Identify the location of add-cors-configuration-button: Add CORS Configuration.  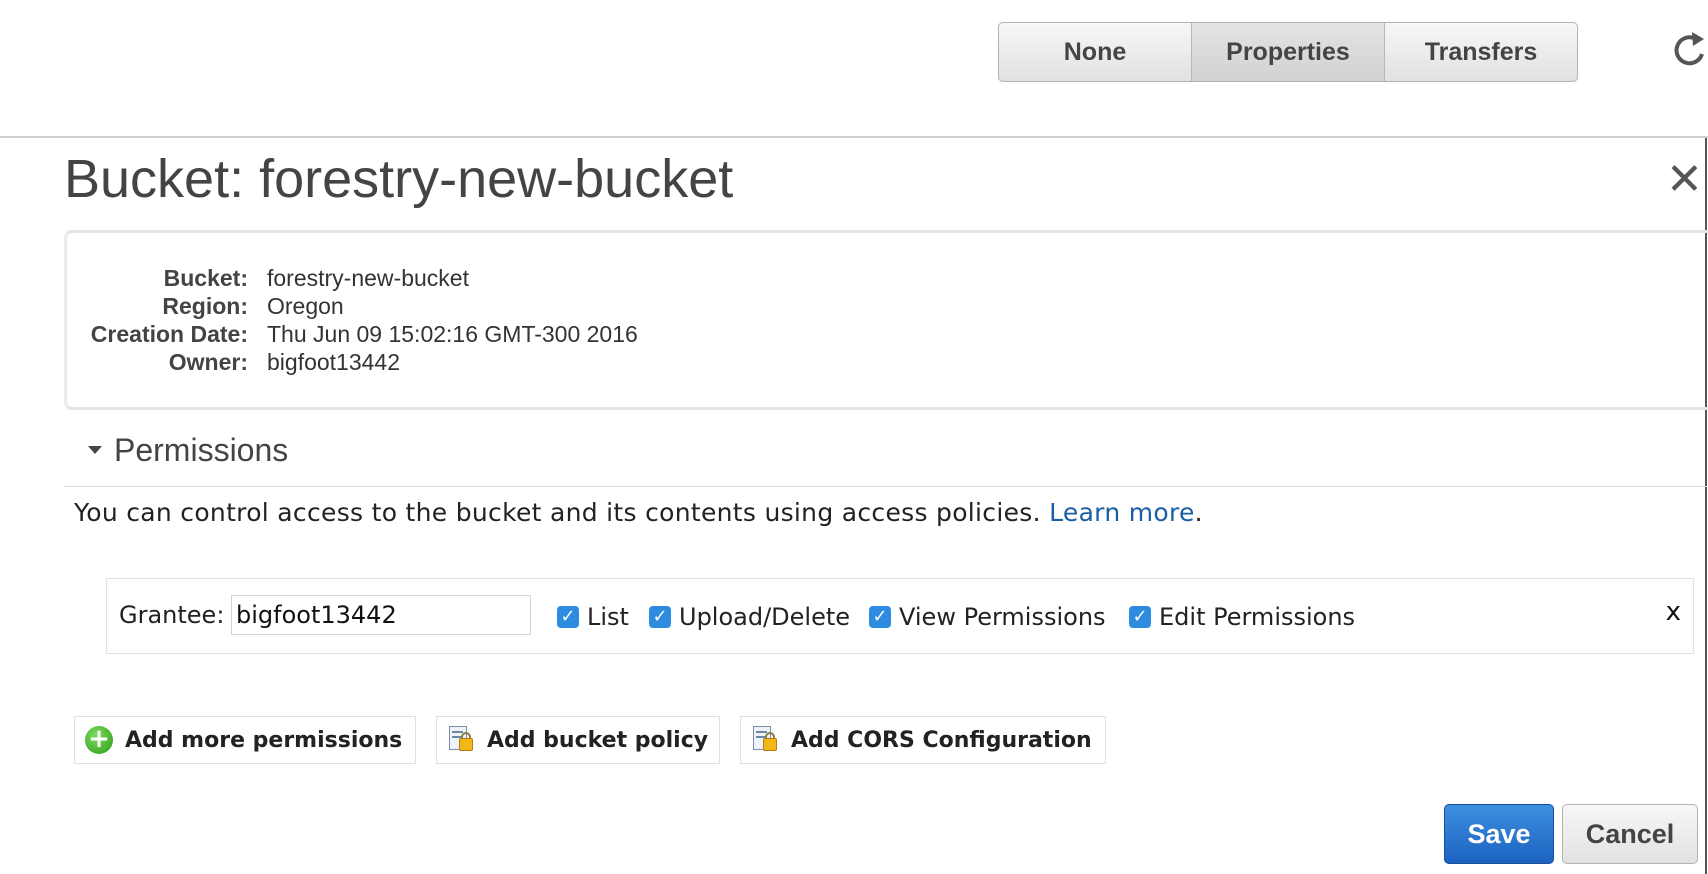
(923, 740).